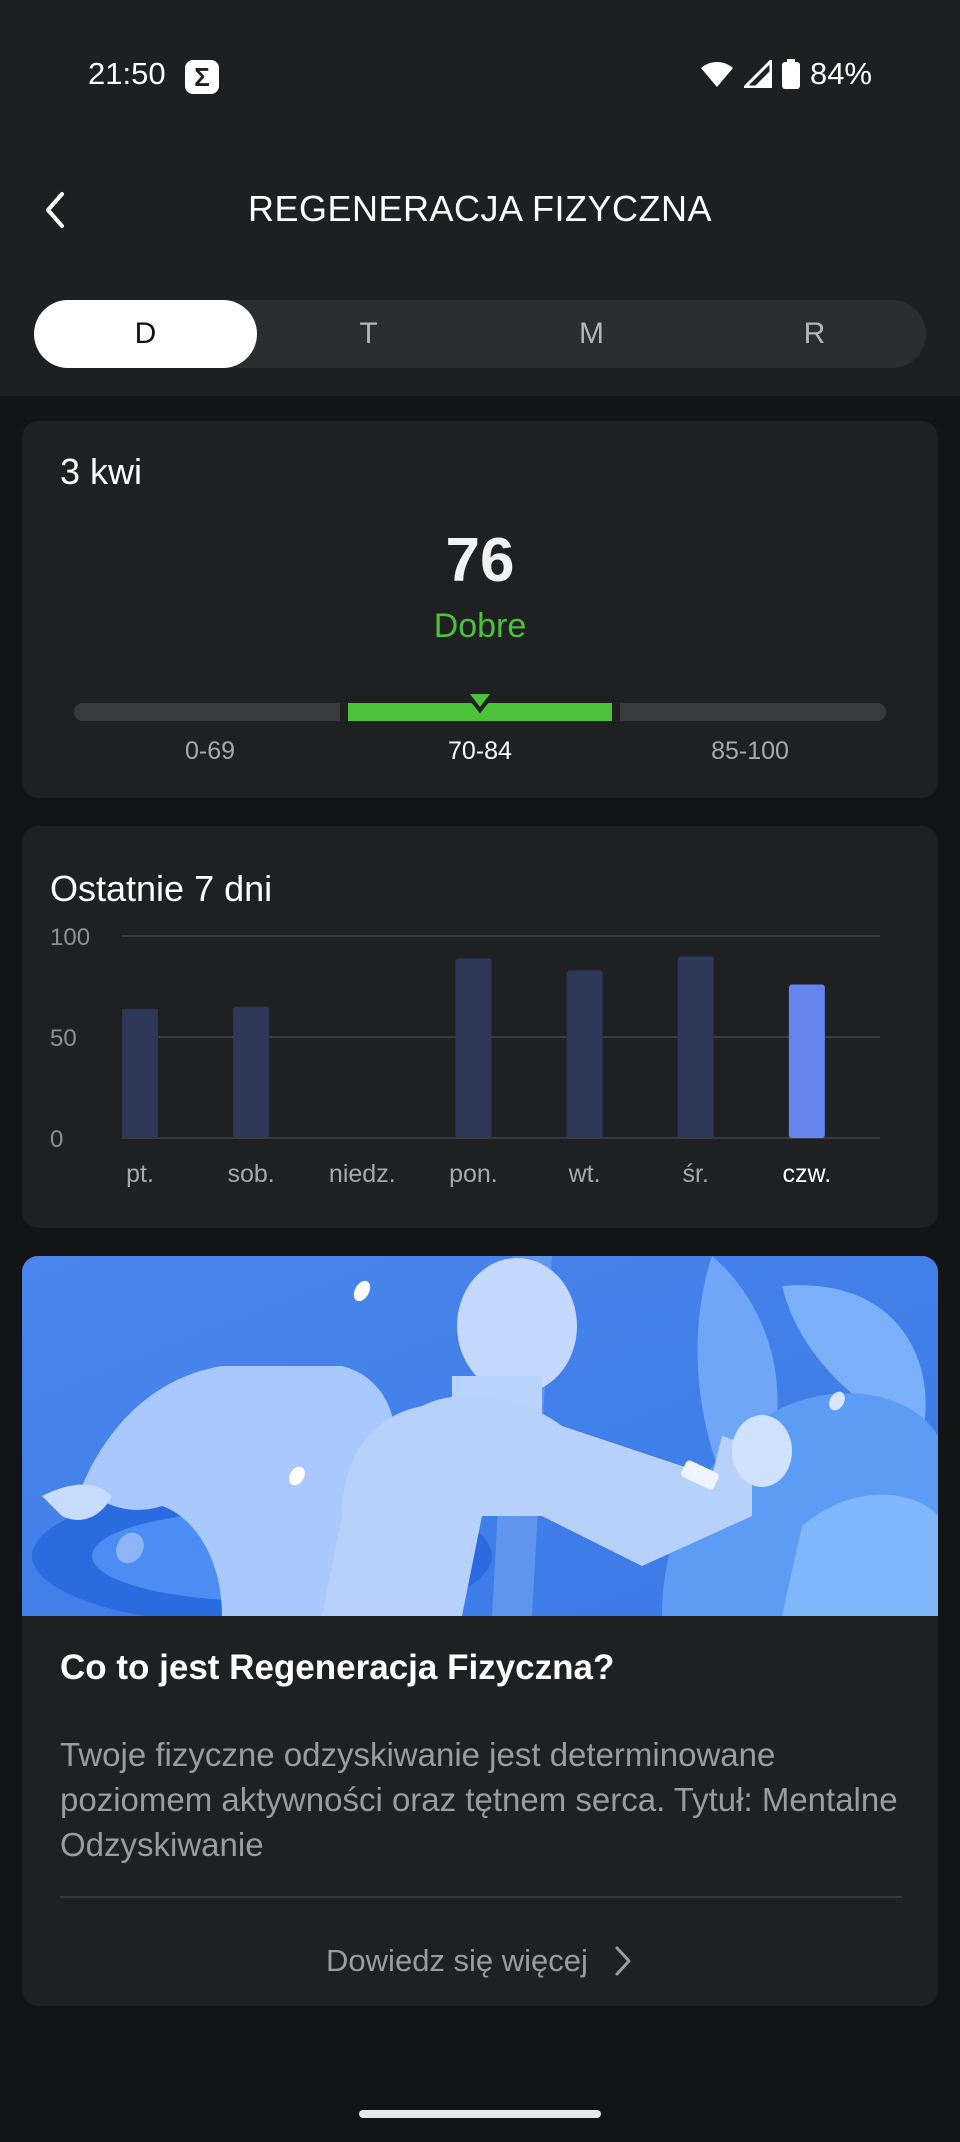 This screenshot has height=2142, width=960. I want to click on learn-more-link: Dowiedz się więcej, so click(480, 1961).